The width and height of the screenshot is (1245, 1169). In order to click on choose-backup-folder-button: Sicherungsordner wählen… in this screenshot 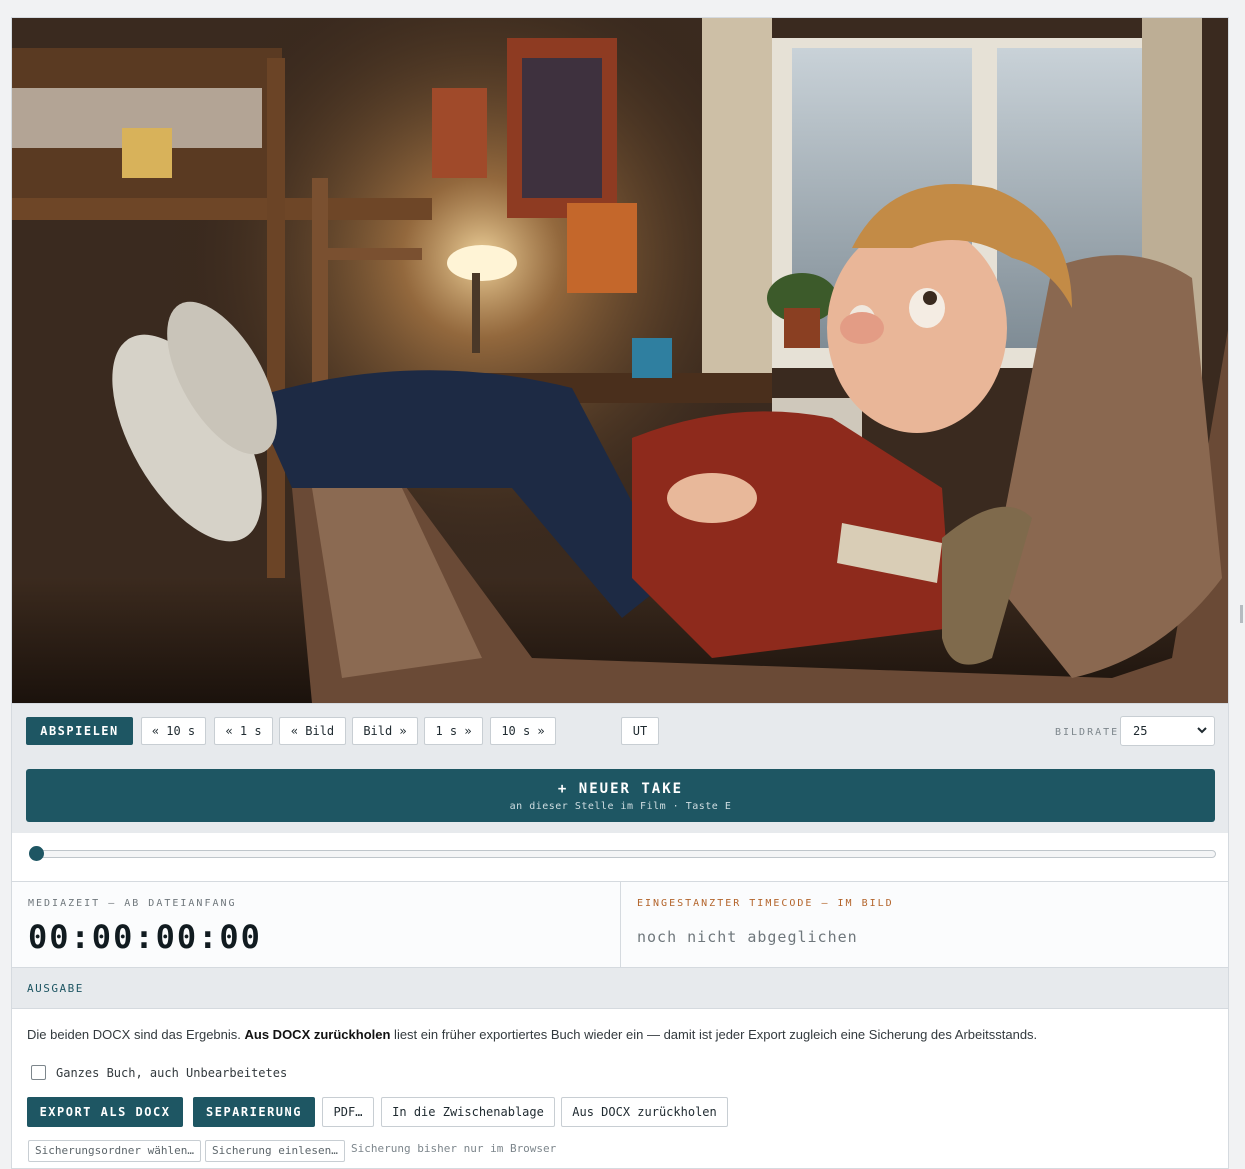, I will do `click(114, 1151)`.